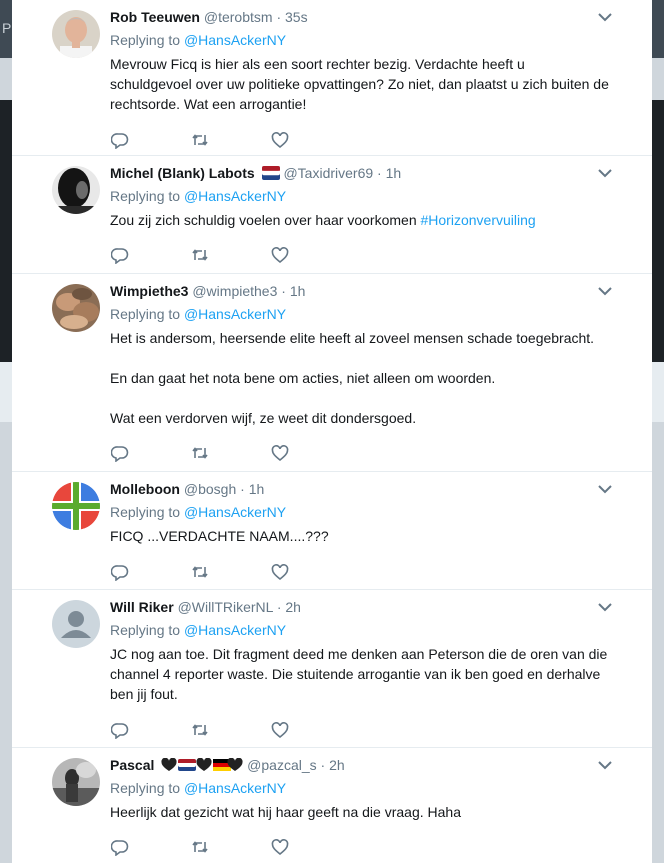  What do you see at coordinates (281, 765) in the screenshot?
I see `author-handle: @pazcal_s` at bounding box center [281, 765].